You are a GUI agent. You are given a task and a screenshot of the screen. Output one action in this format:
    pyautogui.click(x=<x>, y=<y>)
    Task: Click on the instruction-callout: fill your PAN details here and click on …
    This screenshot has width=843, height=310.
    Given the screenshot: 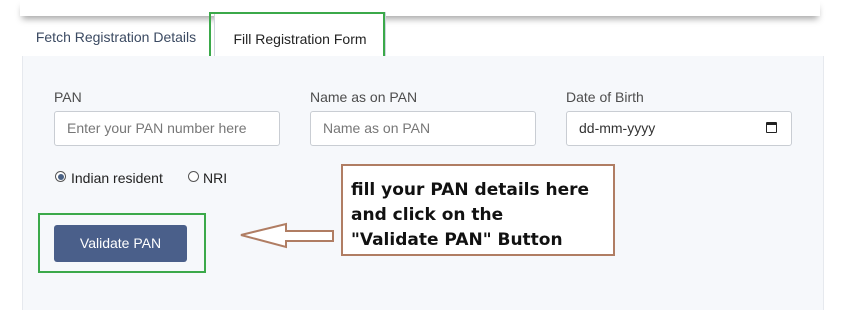 What is the action you would take?
    pyautogui.click(x=478, y=210)
    